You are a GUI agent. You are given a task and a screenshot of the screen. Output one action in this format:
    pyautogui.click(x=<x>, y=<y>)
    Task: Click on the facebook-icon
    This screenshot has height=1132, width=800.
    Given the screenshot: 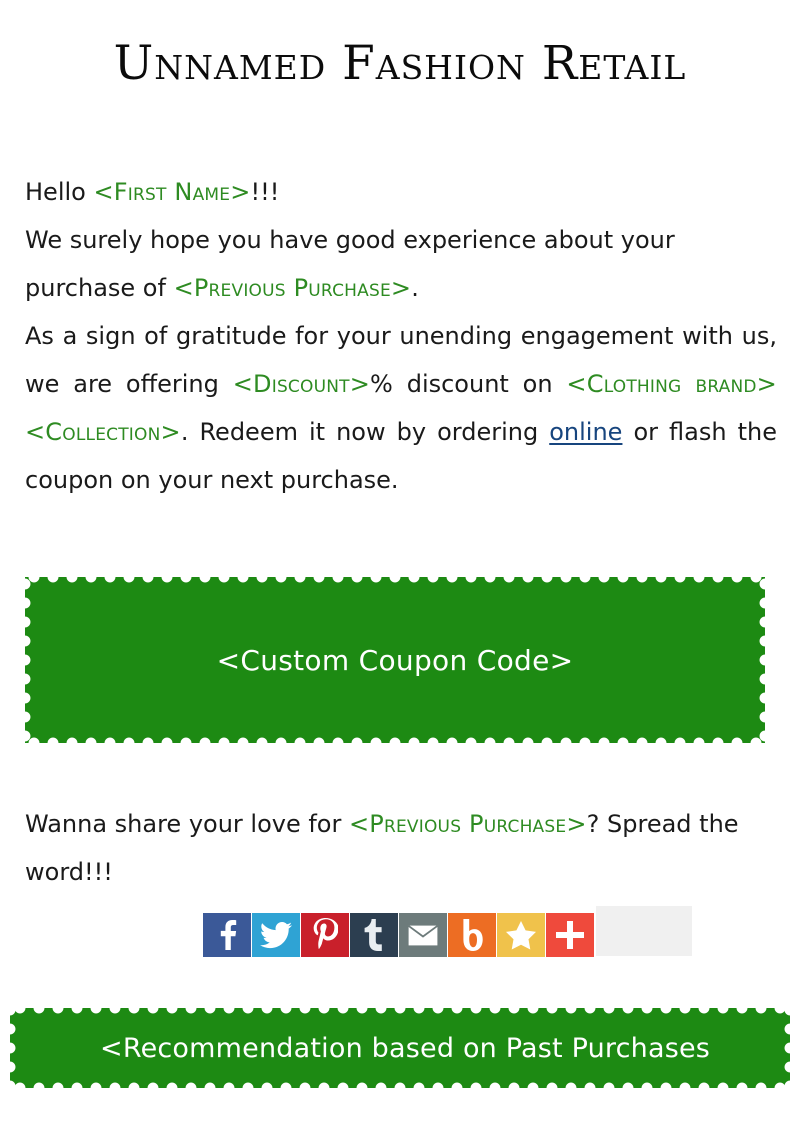 What is the action you would take?
    pyautogui.click(x=227, y=935)
    